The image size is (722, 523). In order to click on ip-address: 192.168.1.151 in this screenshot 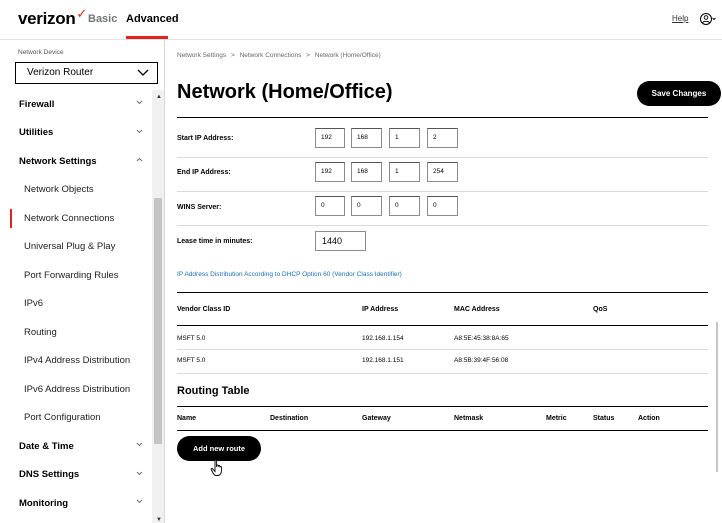, I will do `click(383, 360)`.